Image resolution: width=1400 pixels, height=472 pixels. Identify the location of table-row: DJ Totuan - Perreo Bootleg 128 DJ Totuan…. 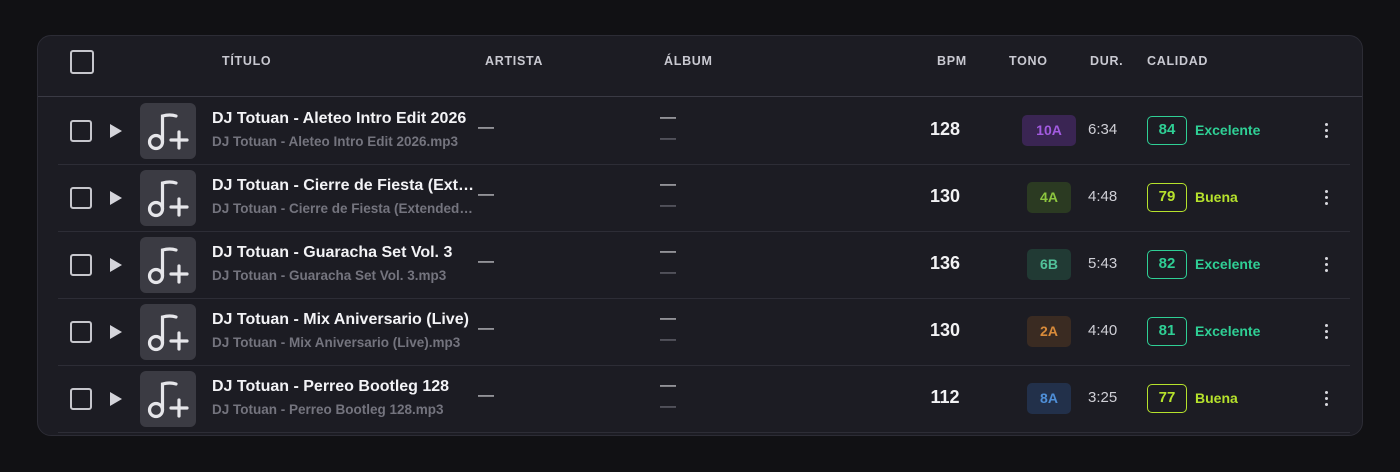
(704, 399).